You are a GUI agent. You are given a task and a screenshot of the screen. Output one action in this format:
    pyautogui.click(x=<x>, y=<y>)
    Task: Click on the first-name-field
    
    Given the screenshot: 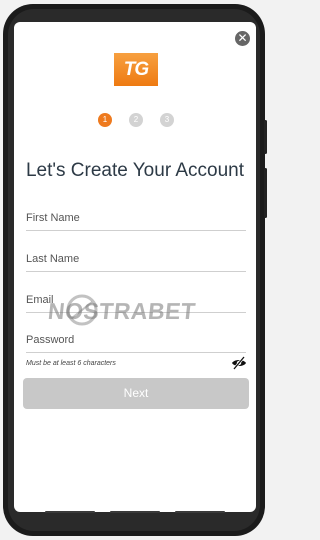 What is the action you would take?
    pyautogui.click(x=136, y=219)
    